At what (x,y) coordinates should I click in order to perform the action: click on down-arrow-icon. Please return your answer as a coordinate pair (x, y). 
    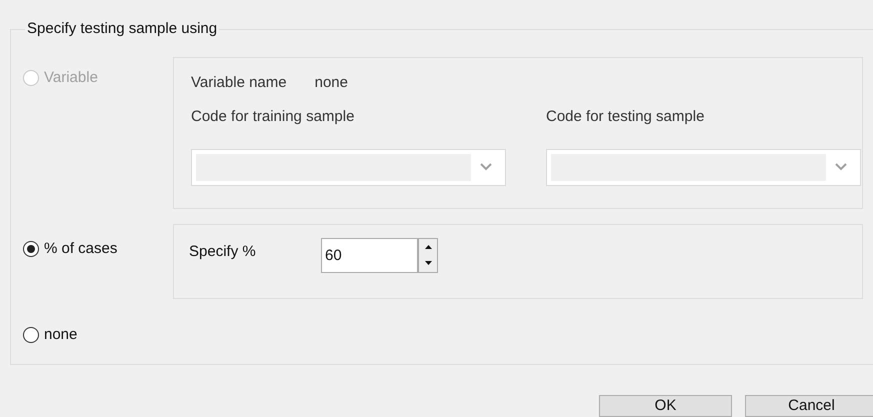
    Looking at the image, I should click on (428, 263).